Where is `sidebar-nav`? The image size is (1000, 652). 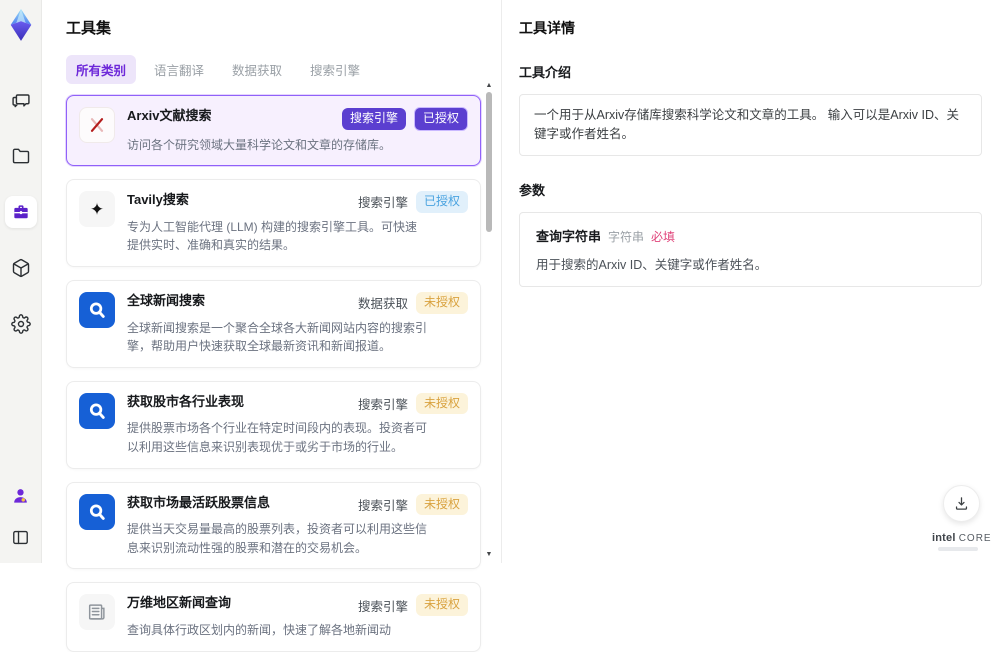 sidebar-nav is located at coordinates (21, 212).